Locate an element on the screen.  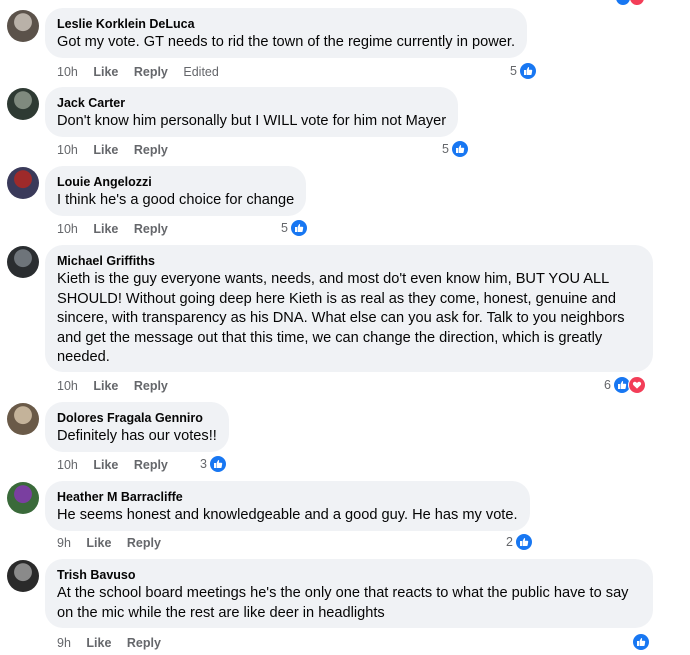
comment-author: Dolores Fragala Genniro is located at coordinates (137, 418).